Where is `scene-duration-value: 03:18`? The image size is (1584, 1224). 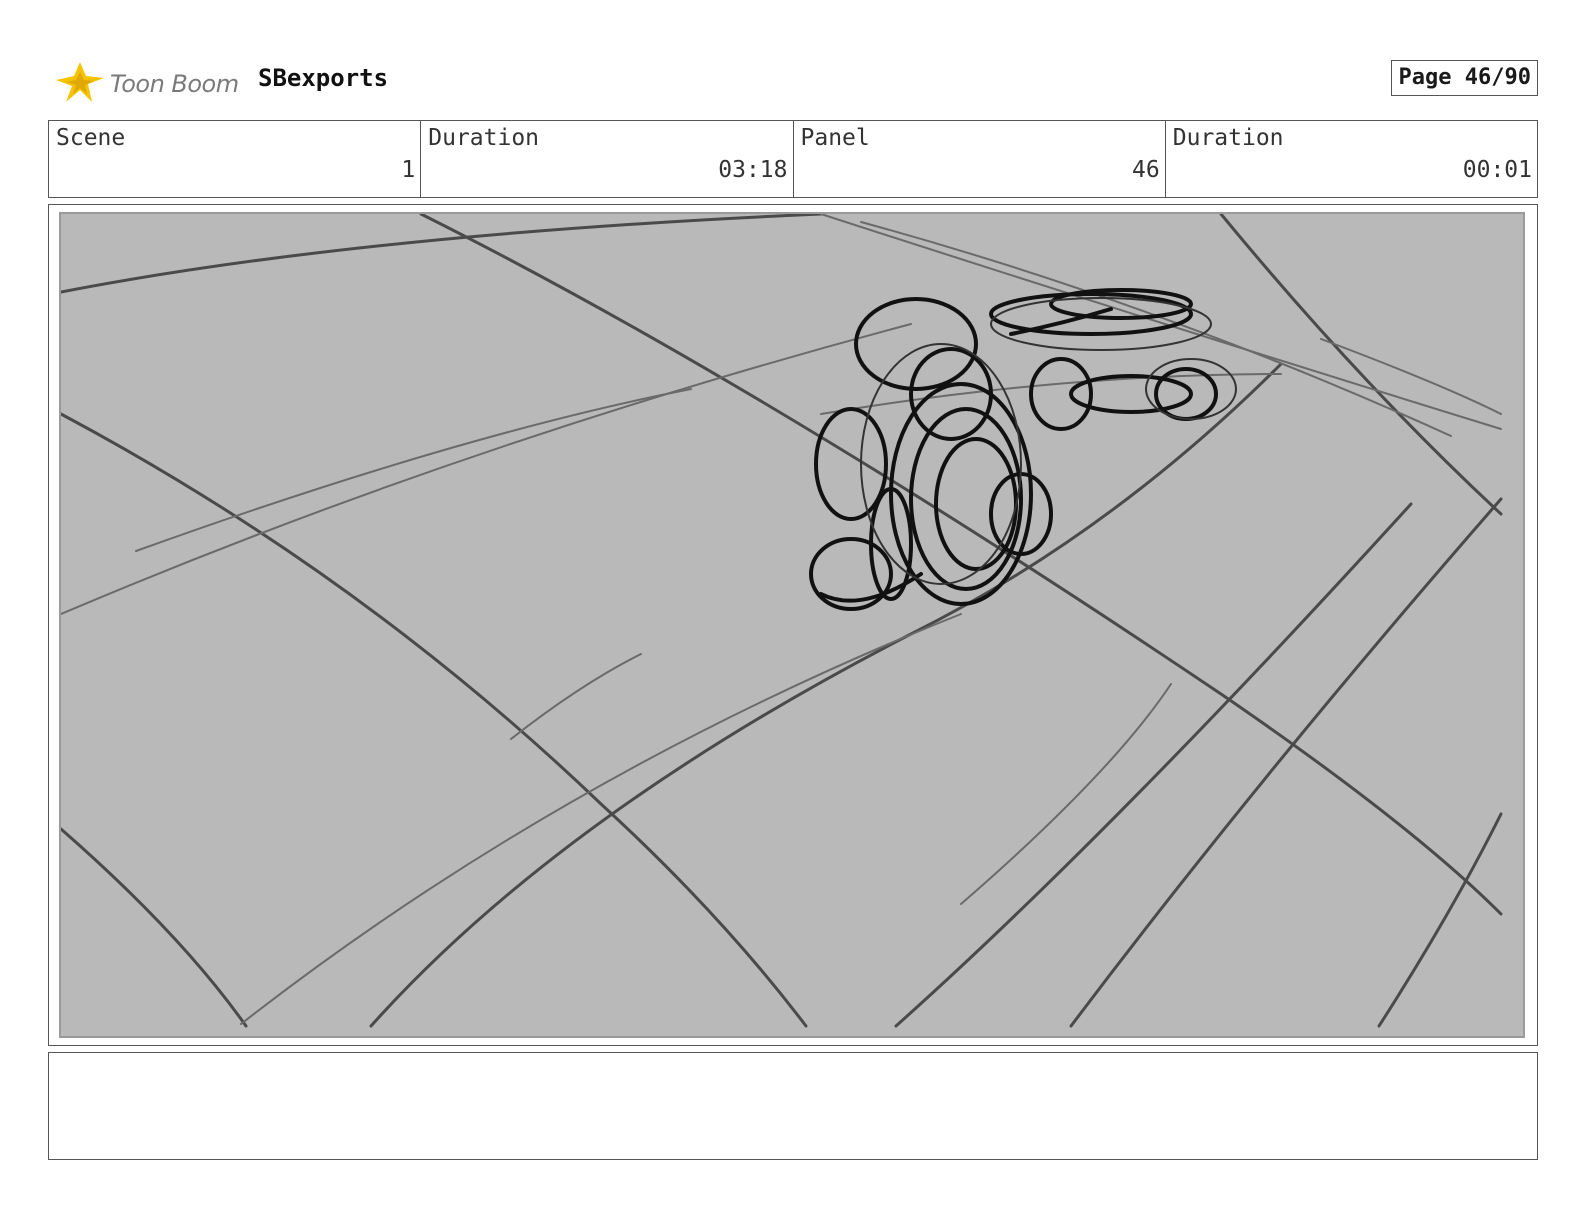 scene-duration-value: 03:18 is located at coordinates (753, 170).